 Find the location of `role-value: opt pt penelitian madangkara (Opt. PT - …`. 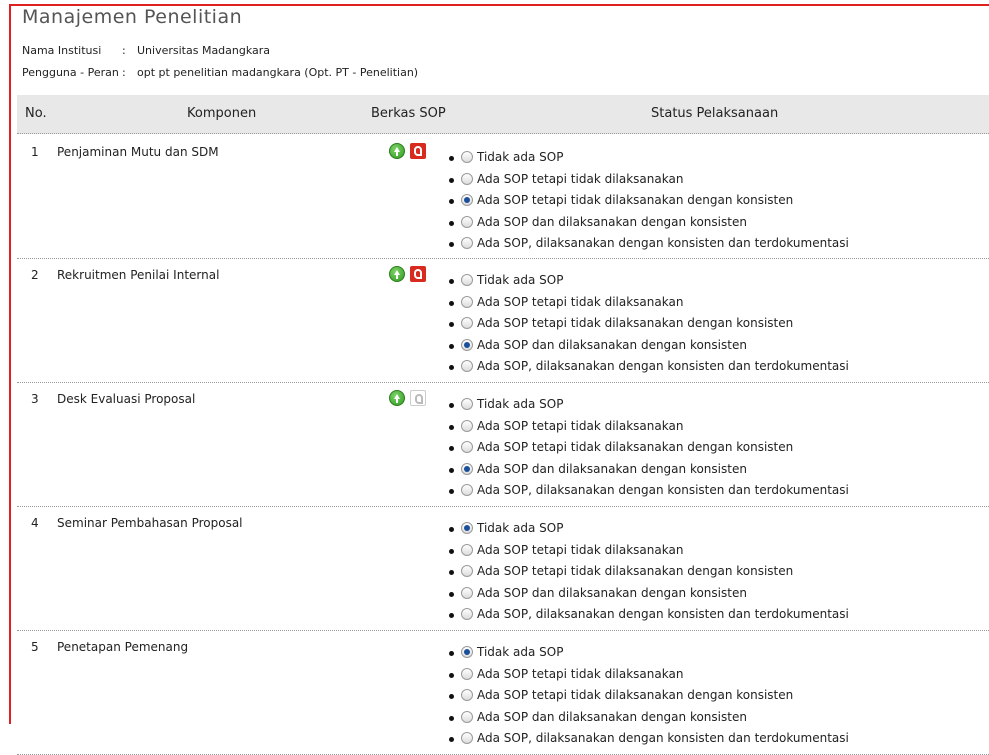

role-value: opt pt penelitian madangkara (Opt. PT - … is located at coordinates (278, 72).